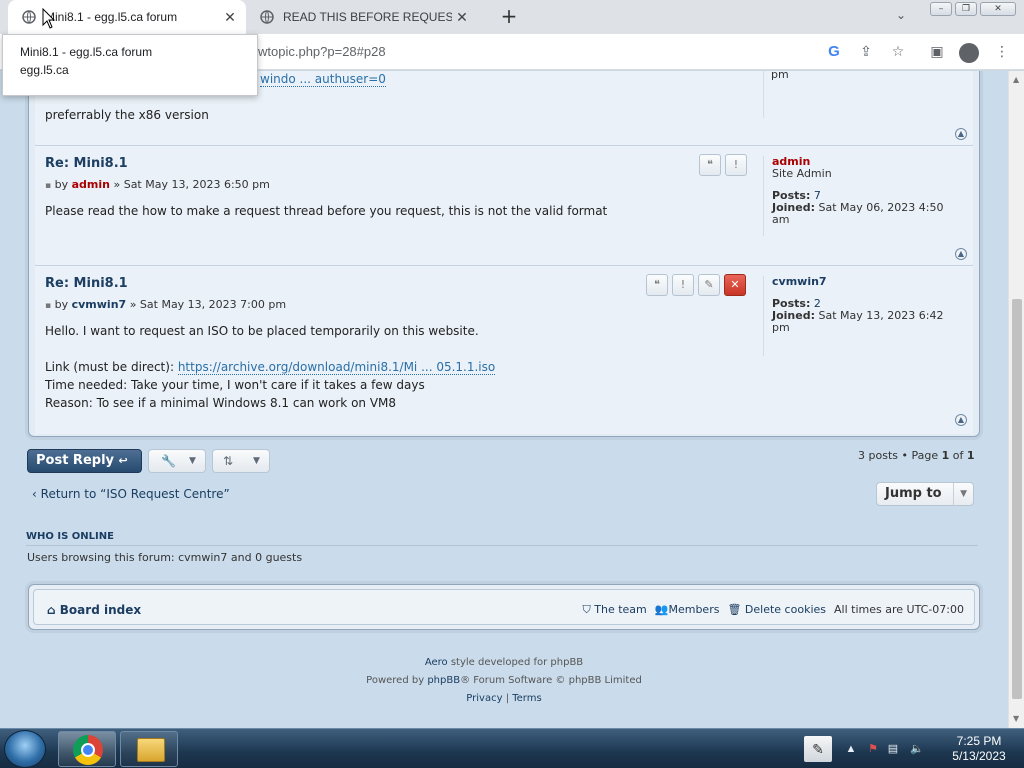 The width and height of the screenshot is (1024, 768). I want to click on shield-icon: ⛉, so click(586, 609).